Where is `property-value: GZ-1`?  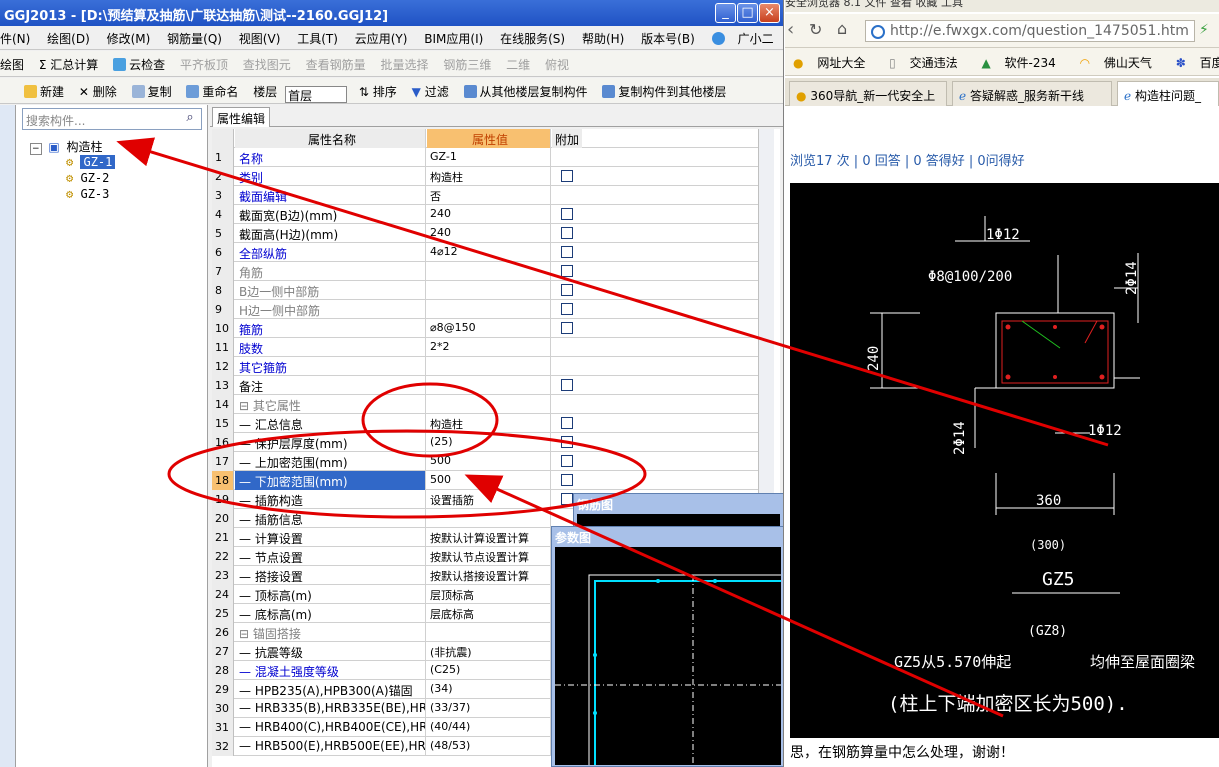
property-value: GZ-1 is located at coordinates (489, 157).